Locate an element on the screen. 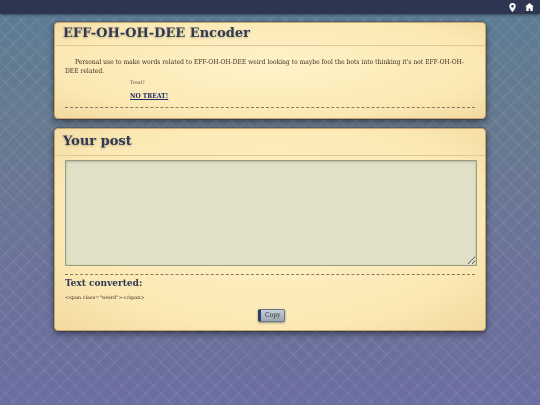 The width and height of the screenshot is (540, 405). map-pin-icon-svg is located at coordinates (512, 7).